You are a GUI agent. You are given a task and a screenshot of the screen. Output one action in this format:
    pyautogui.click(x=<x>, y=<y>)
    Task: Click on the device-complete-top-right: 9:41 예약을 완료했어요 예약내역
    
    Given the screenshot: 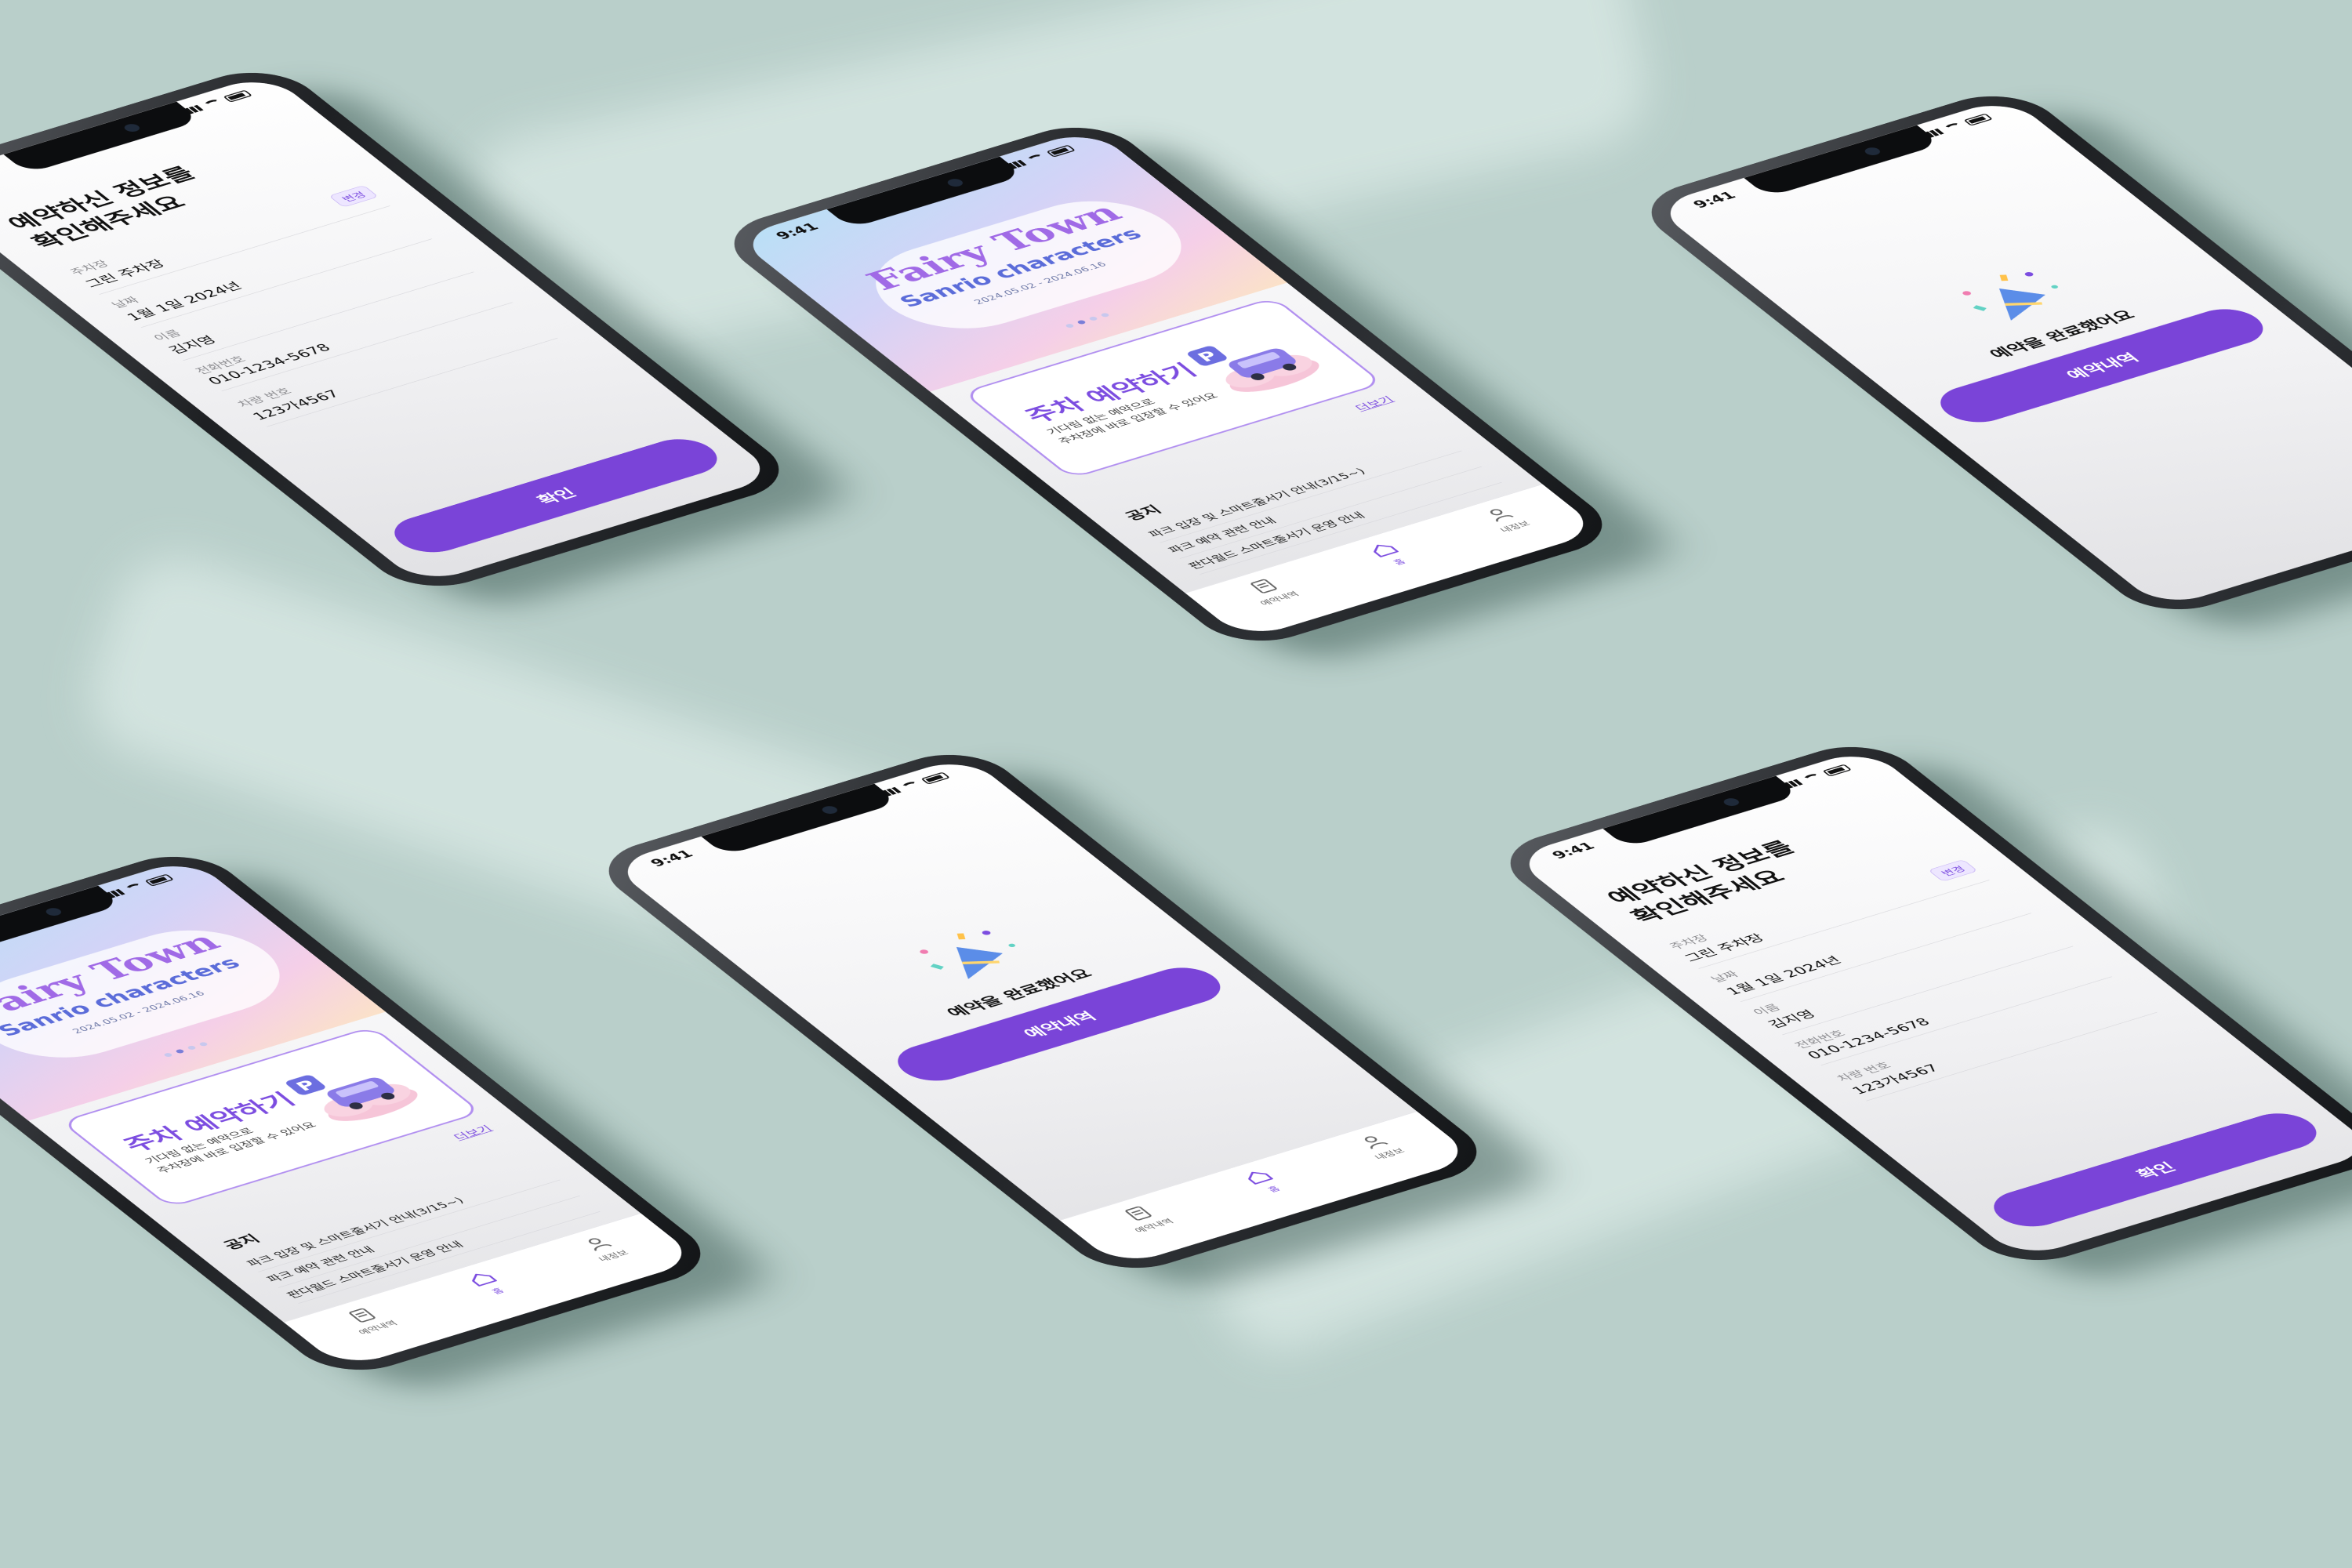 What is the action you would take?
    pyautogui.click(x=1989, y=353)
    